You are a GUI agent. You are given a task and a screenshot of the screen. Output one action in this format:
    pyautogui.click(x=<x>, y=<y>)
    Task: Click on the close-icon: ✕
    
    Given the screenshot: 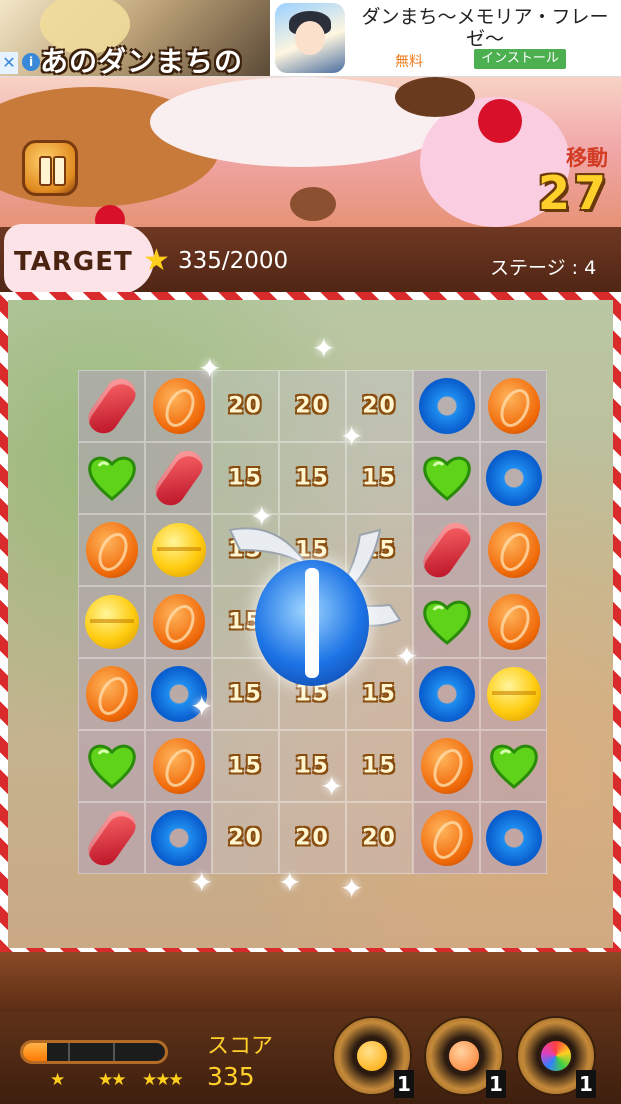 What is the action you would take?
    pyautogui.click(x=9, y=63)
    